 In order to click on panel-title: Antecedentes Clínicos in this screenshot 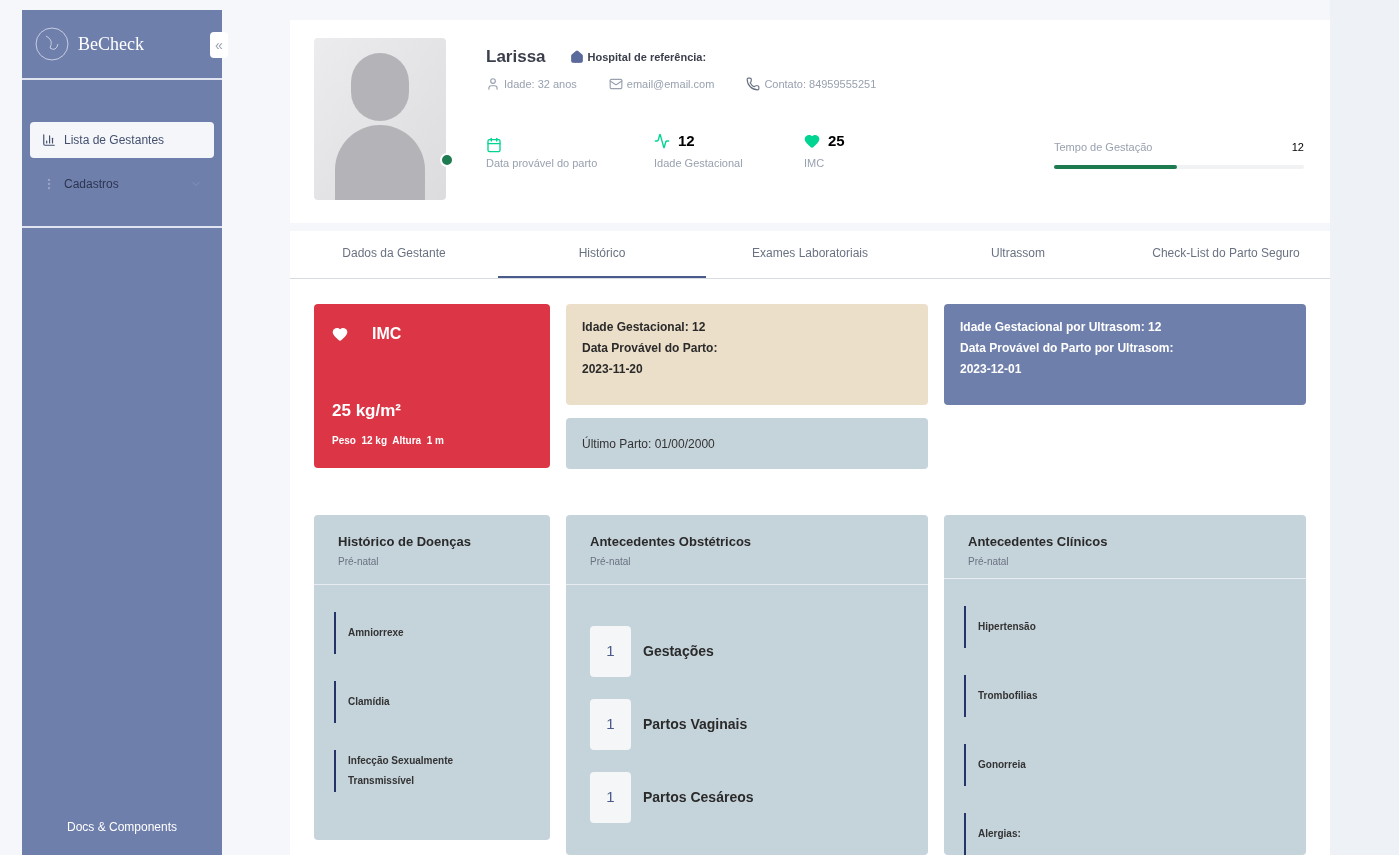, I will do `click(1038, 542)`.